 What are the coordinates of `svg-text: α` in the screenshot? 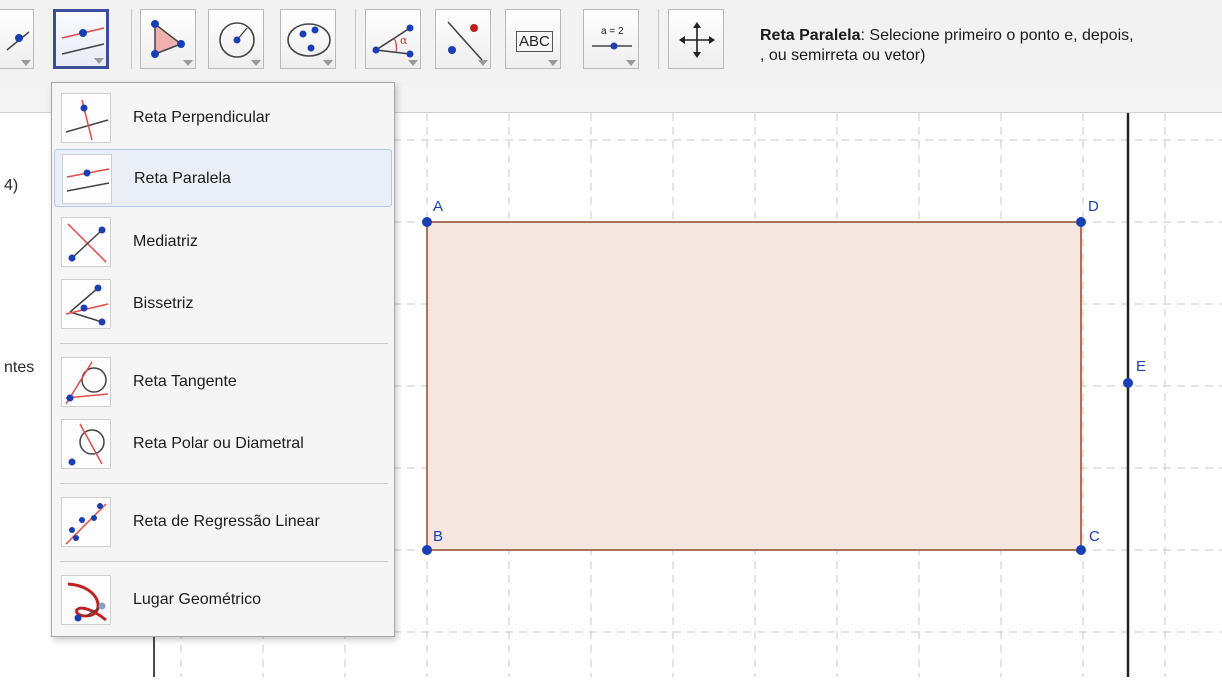 It's located at (404, 40).